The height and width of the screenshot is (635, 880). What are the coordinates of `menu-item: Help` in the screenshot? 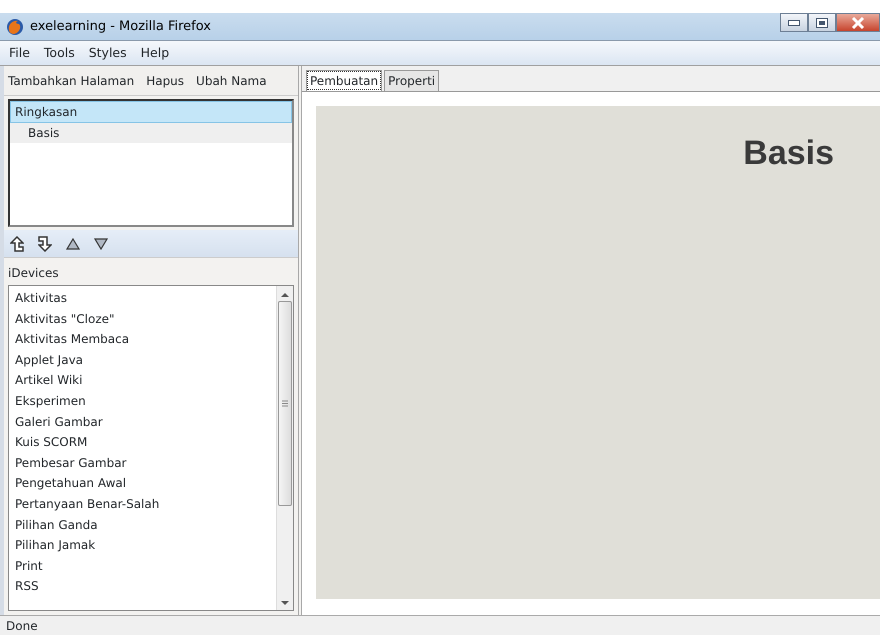 It's located at (155, 53).